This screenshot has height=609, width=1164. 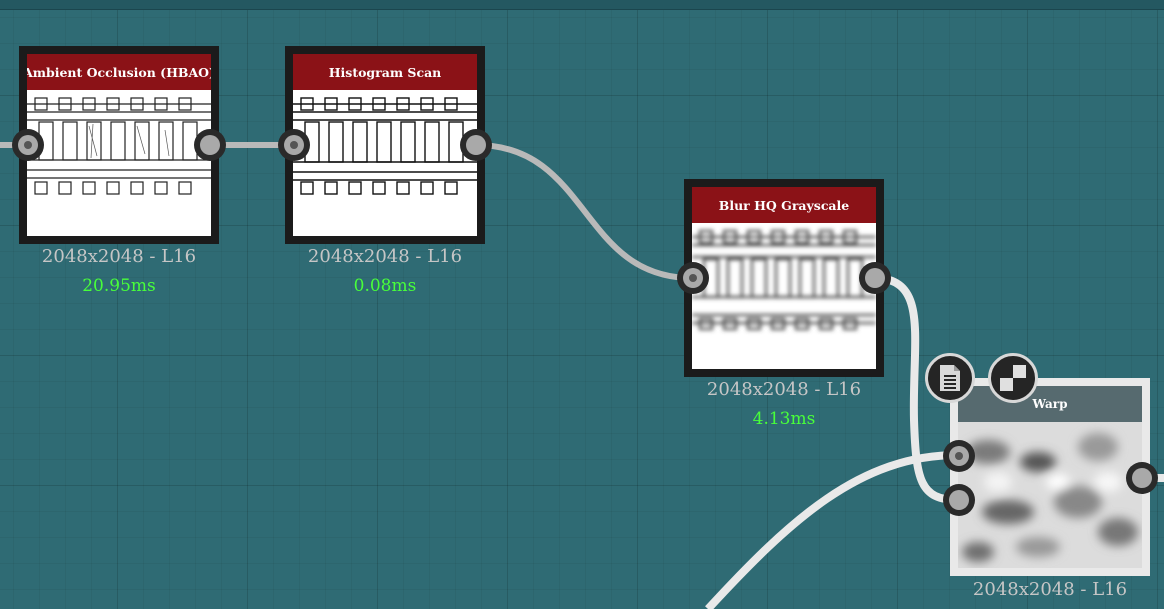 What do you see at coordinates (950, 378) in the screenshot?
I see `document-icon` at bounding box center [950, 378].